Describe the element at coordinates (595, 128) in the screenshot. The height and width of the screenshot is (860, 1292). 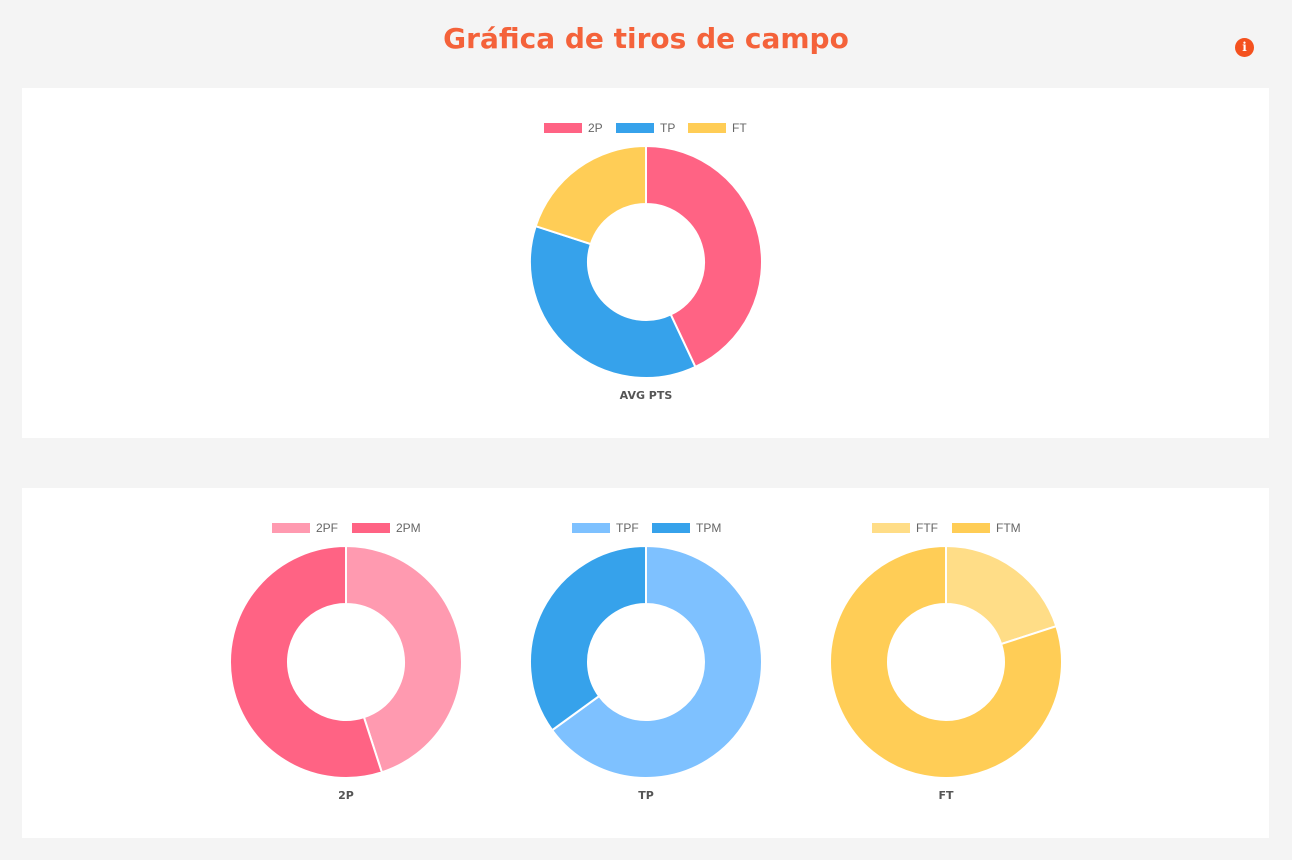
I see `legend-label-2p: 2P` at that location.